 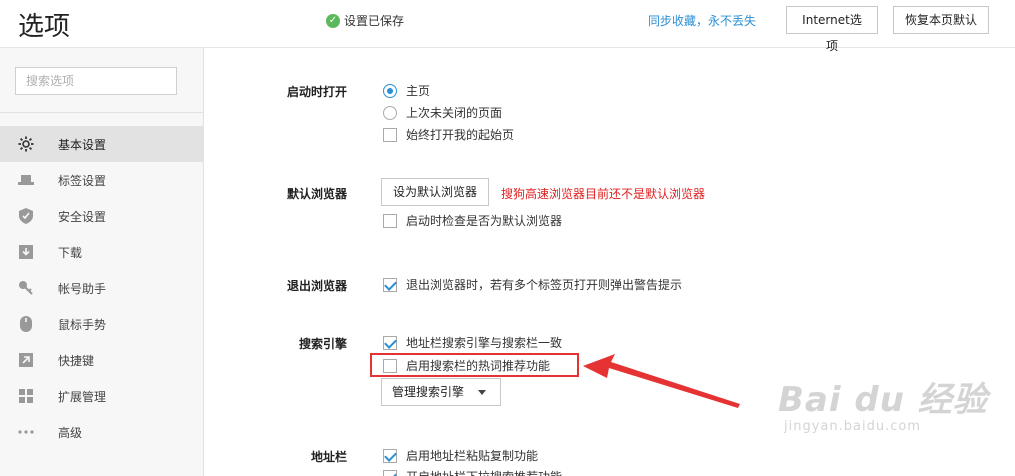 I want to click on sidebar-item-label: 标签设置, so click(x=82, y=180).